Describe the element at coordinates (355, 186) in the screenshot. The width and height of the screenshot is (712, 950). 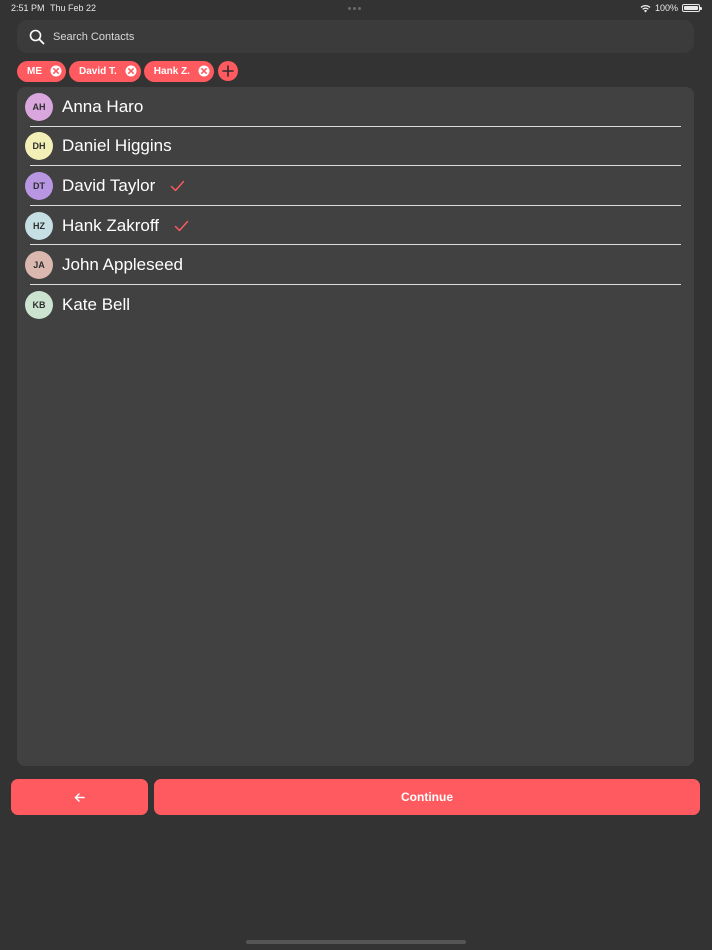
I see `contact-row: DT David Taylor` at that location.